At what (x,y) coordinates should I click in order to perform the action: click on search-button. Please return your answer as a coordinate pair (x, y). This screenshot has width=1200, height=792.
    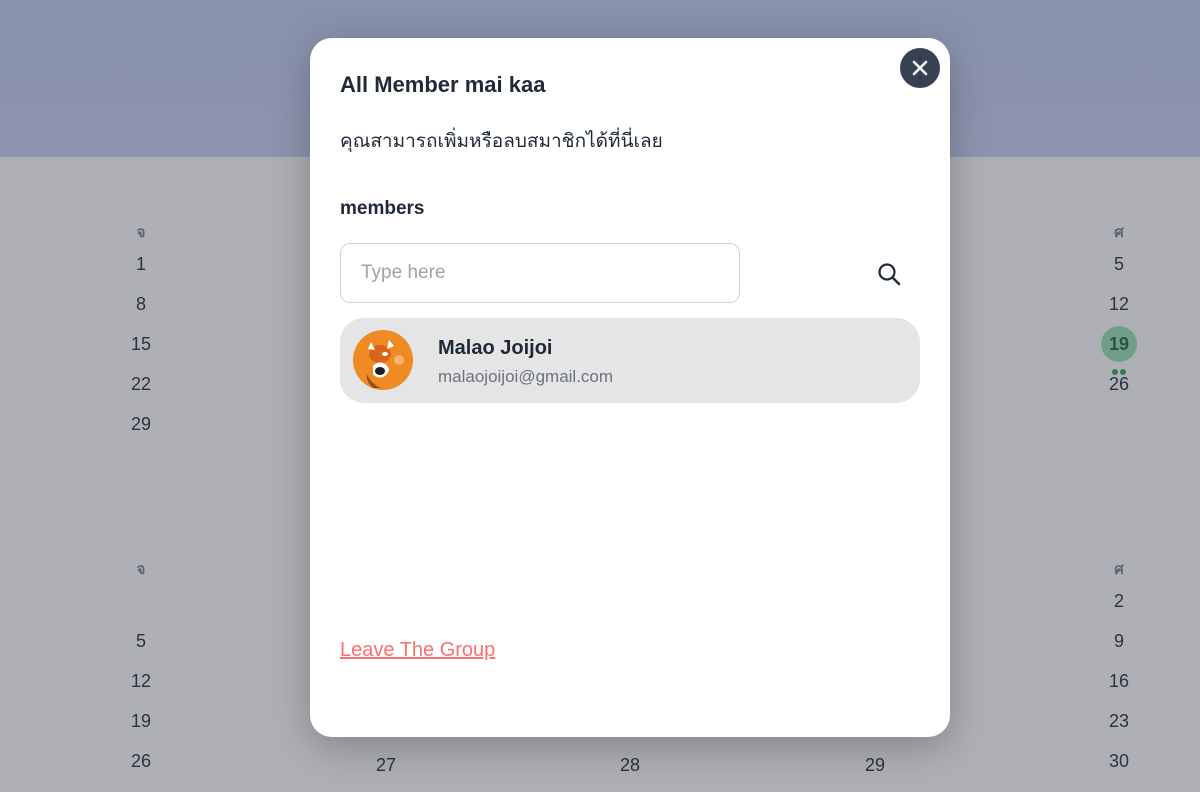
    Looking at the image, I should click on (889, 274).